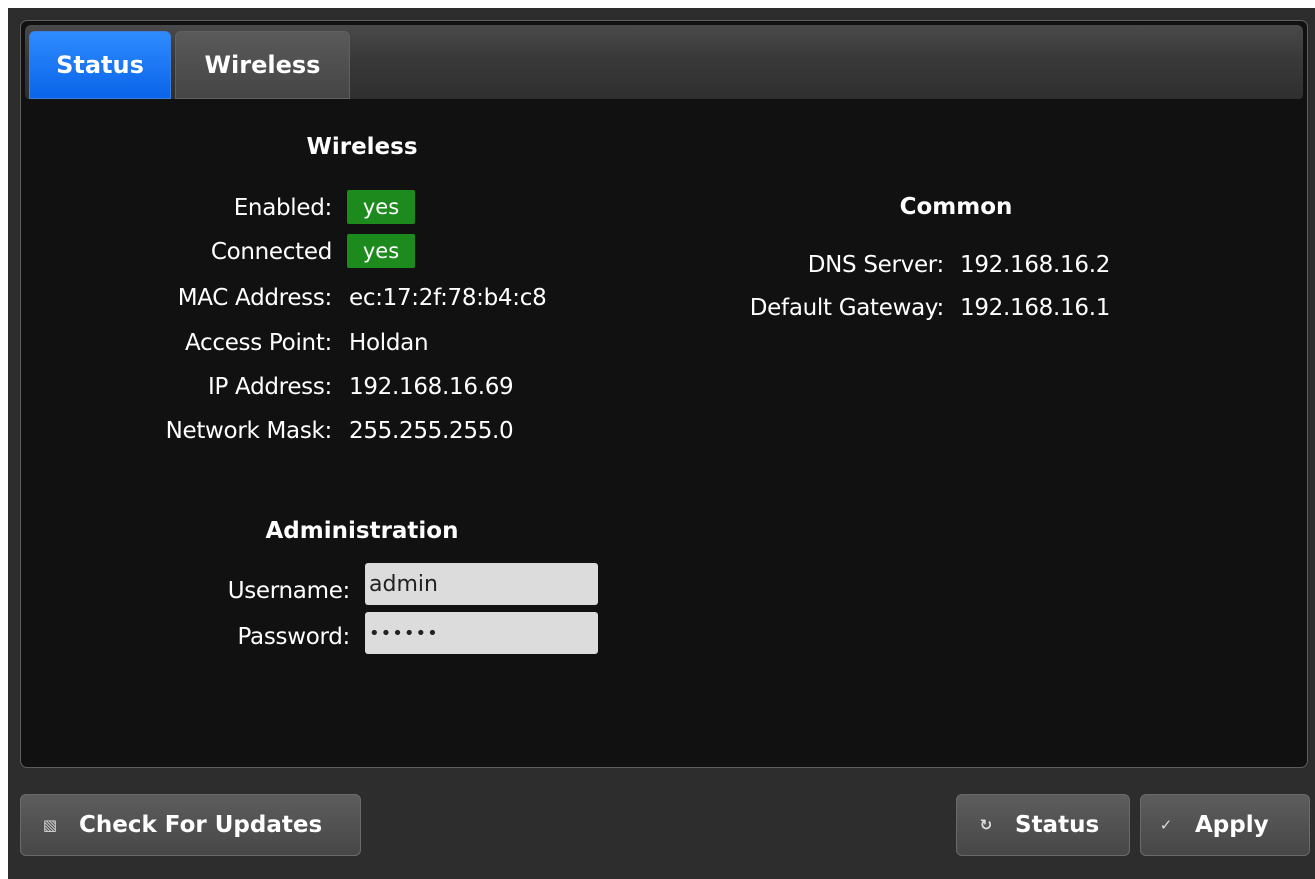  I want to click on checkmark-icon: ✓, so click(1166, 825).